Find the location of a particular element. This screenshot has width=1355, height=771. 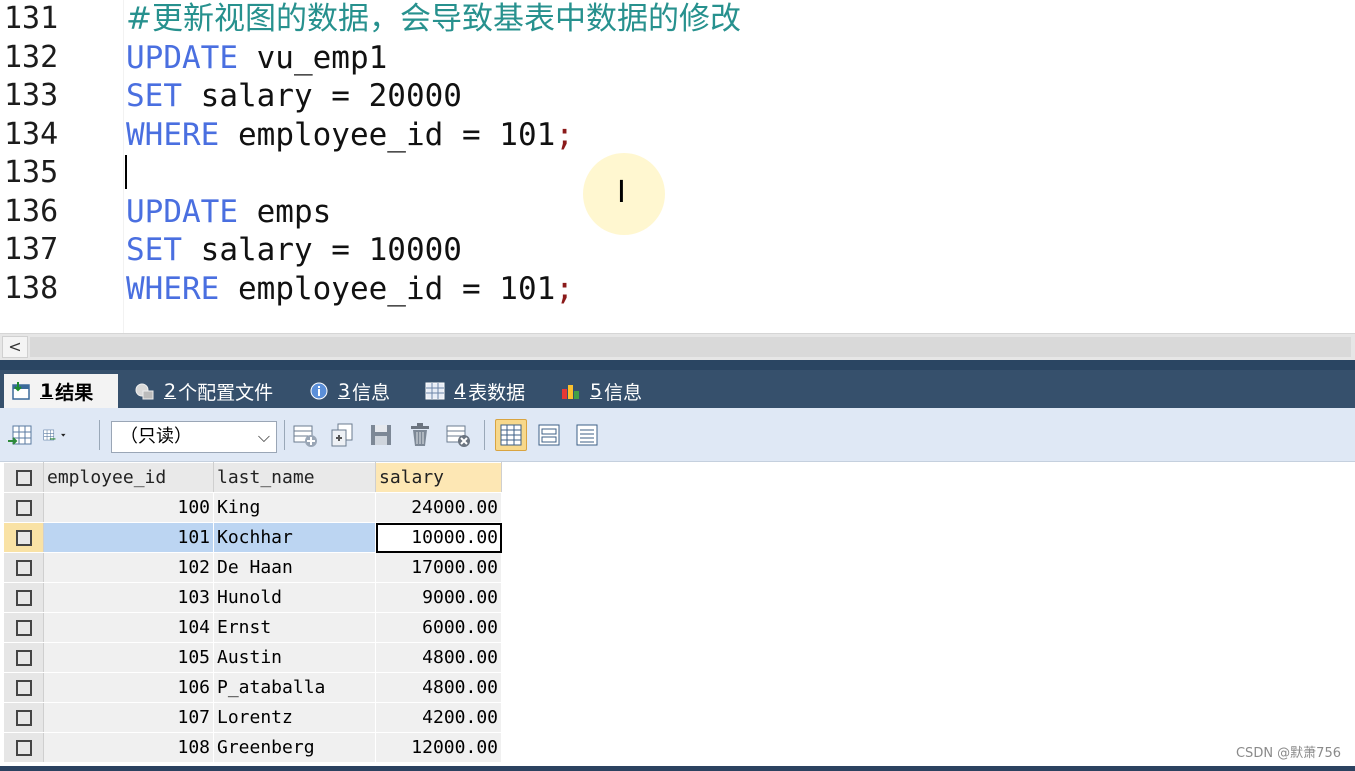

save-button is located at coordinates (381, 435).